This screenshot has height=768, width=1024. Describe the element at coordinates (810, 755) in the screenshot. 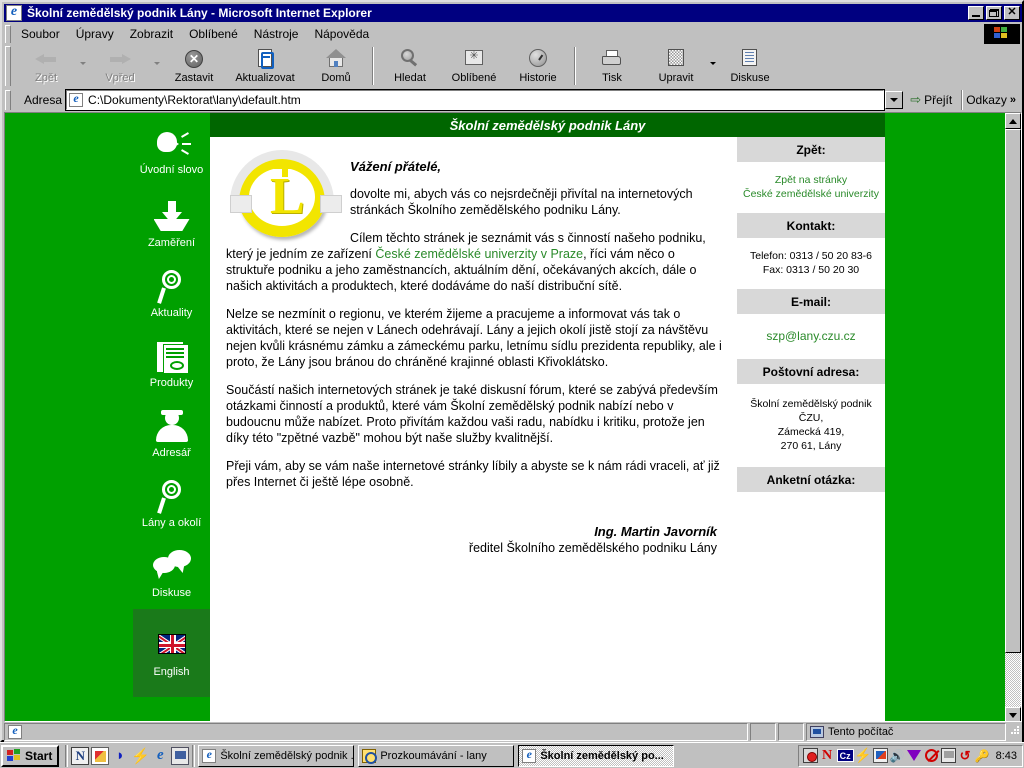

I see `clock-alarm-icon` at that location.